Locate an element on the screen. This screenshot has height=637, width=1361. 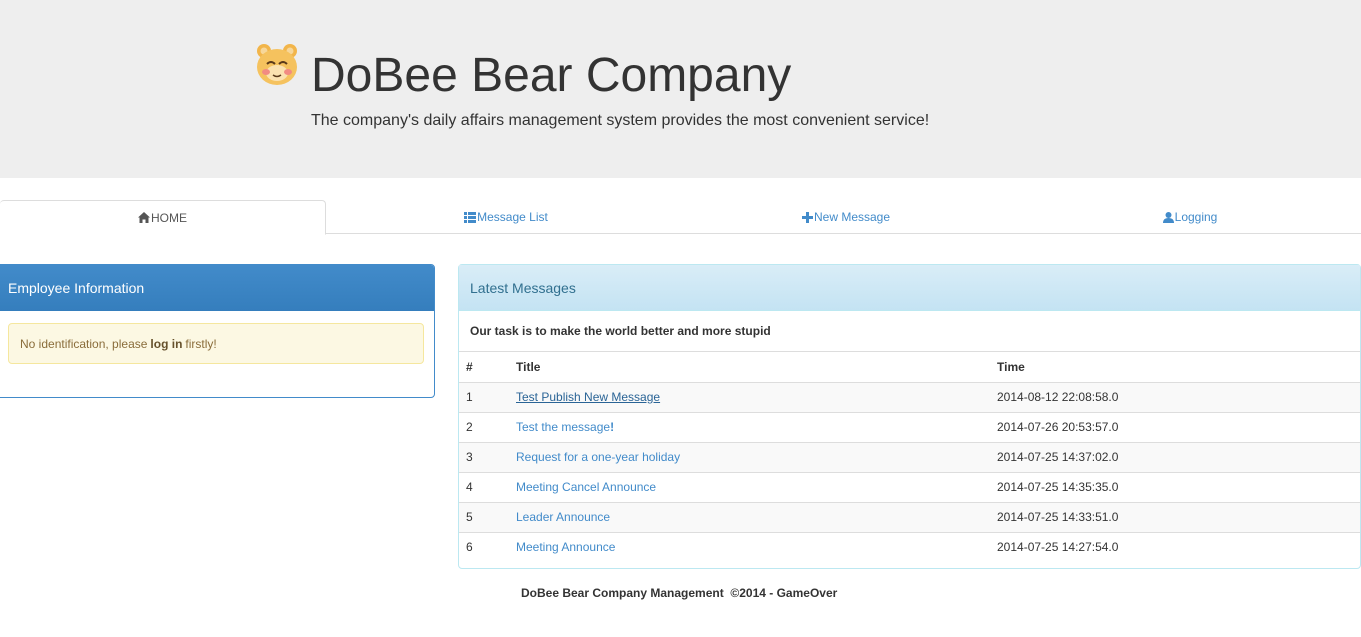
message-title-link: Meeting Announce is located at coordinates (565, 547).